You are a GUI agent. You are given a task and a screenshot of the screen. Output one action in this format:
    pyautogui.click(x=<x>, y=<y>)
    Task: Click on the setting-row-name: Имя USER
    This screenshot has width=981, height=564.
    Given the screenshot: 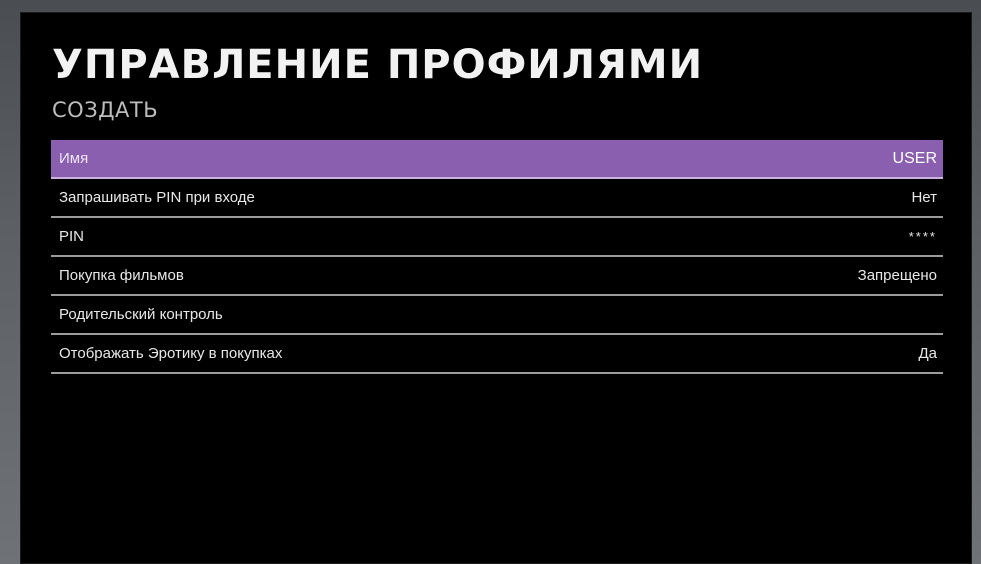 What is the action you would take?
    pyautogui.click(x=497, y=159)
    